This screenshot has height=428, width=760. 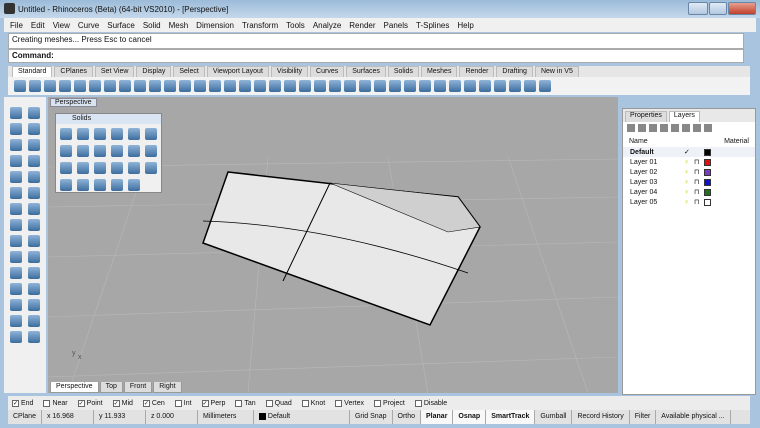 What do you see at coordinates (642, 128) in the screenshot?
I see `copy-icon` at bounding box center [642, 128].